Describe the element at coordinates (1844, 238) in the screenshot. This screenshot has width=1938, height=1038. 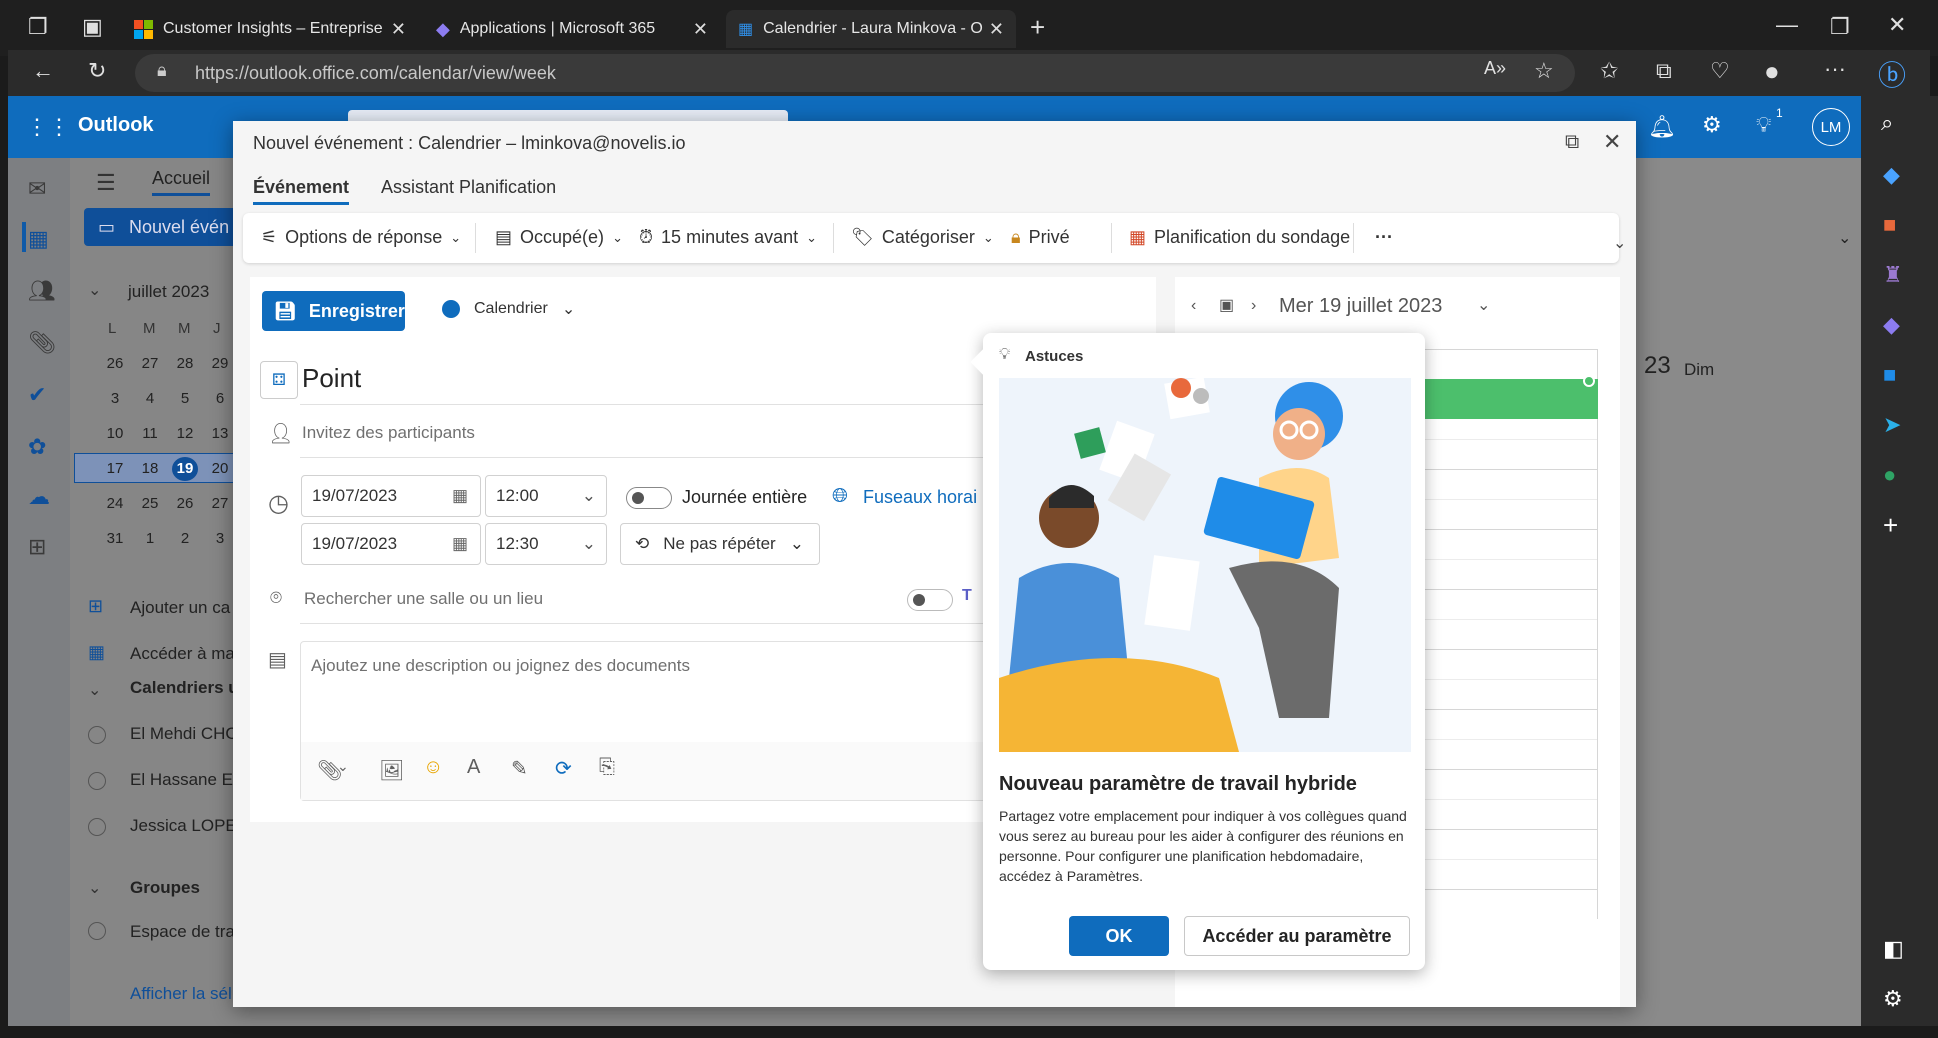
I see `ribbon-expand-icon: ⌄` at that location.